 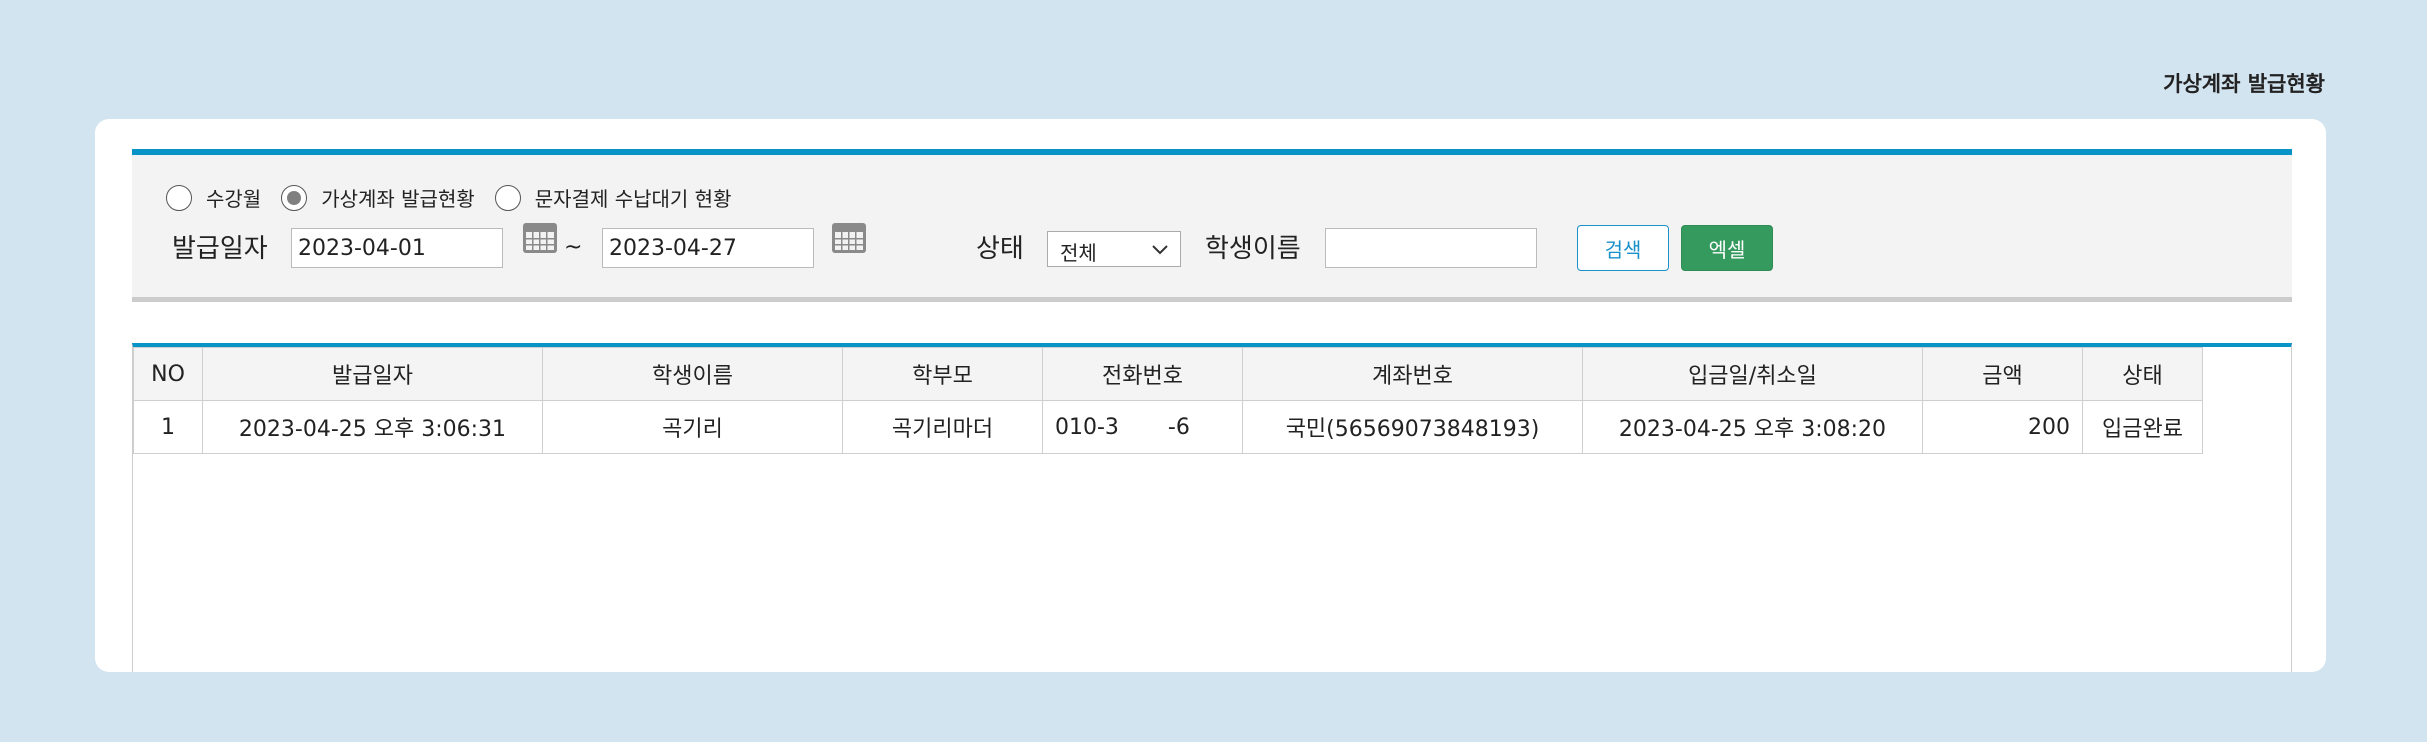 What do you see at coordinates (1412, 427) in the screenshot?
I see `cell-account-number: 국민(56569073848193)` at bounding box center [1412, 427].